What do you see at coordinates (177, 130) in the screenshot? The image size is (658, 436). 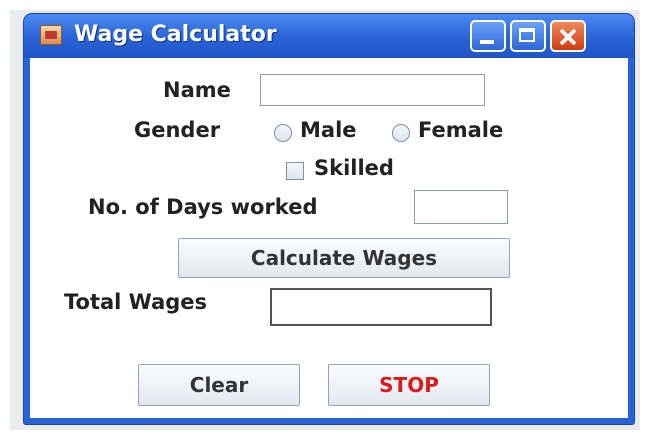 I see `gender-label: Gender` at bounding box center [177, 130].